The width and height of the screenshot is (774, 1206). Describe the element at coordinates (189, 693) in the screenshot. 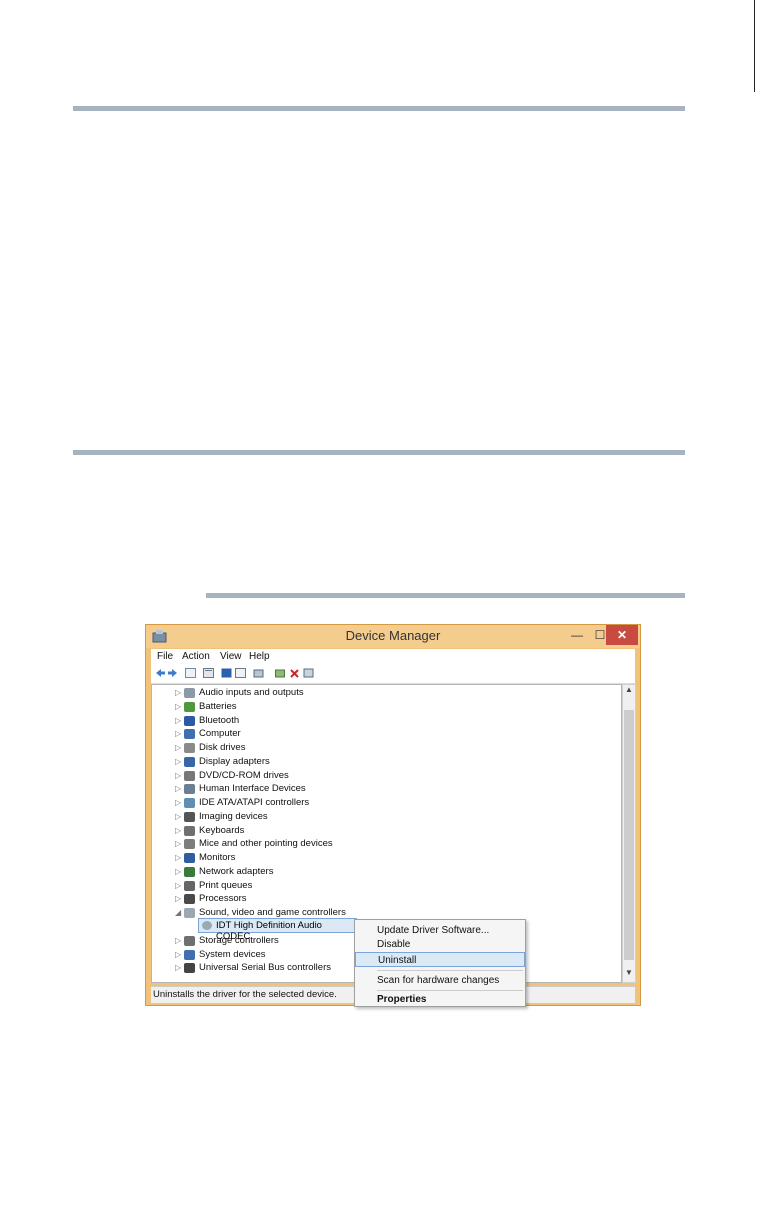

I see `speaker-icon` at that location.